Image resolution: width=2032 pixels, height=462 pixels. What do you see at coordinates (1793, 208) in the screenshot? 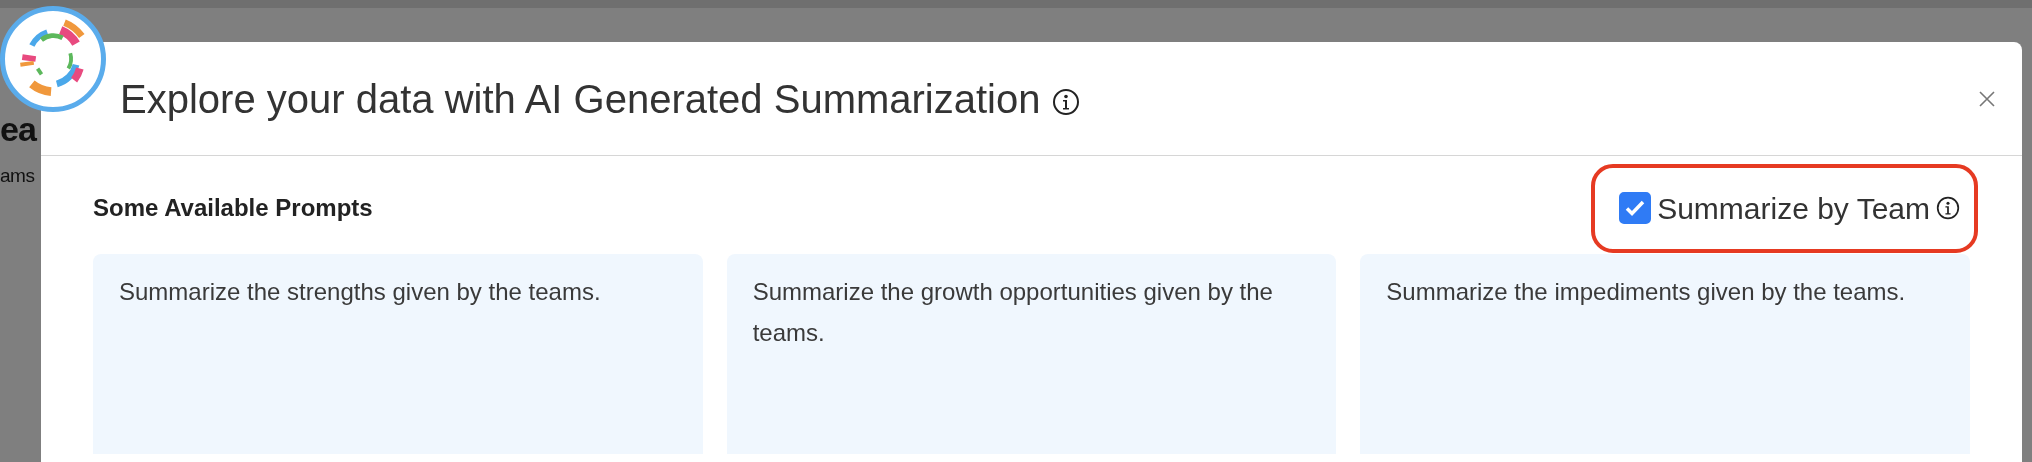
I see `checkbox-label: Summarize by Team` at bounding box center [1793, 208].